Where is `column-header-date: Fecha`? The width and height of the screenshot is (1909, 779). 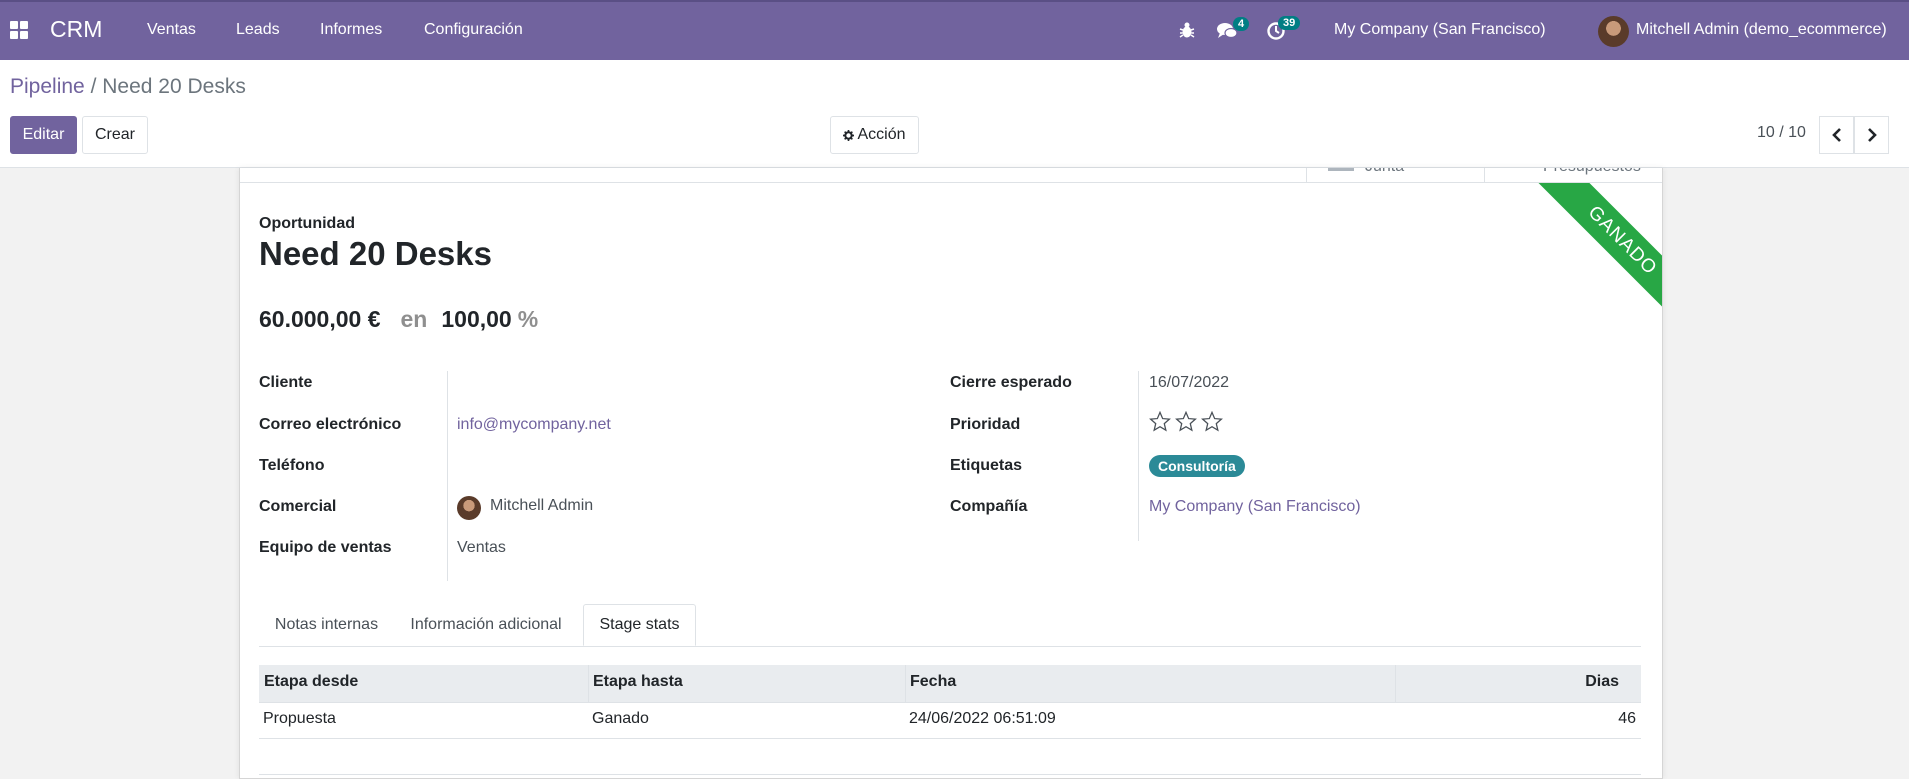 column-header-date: Fecha is located at coordinates (933, 682).